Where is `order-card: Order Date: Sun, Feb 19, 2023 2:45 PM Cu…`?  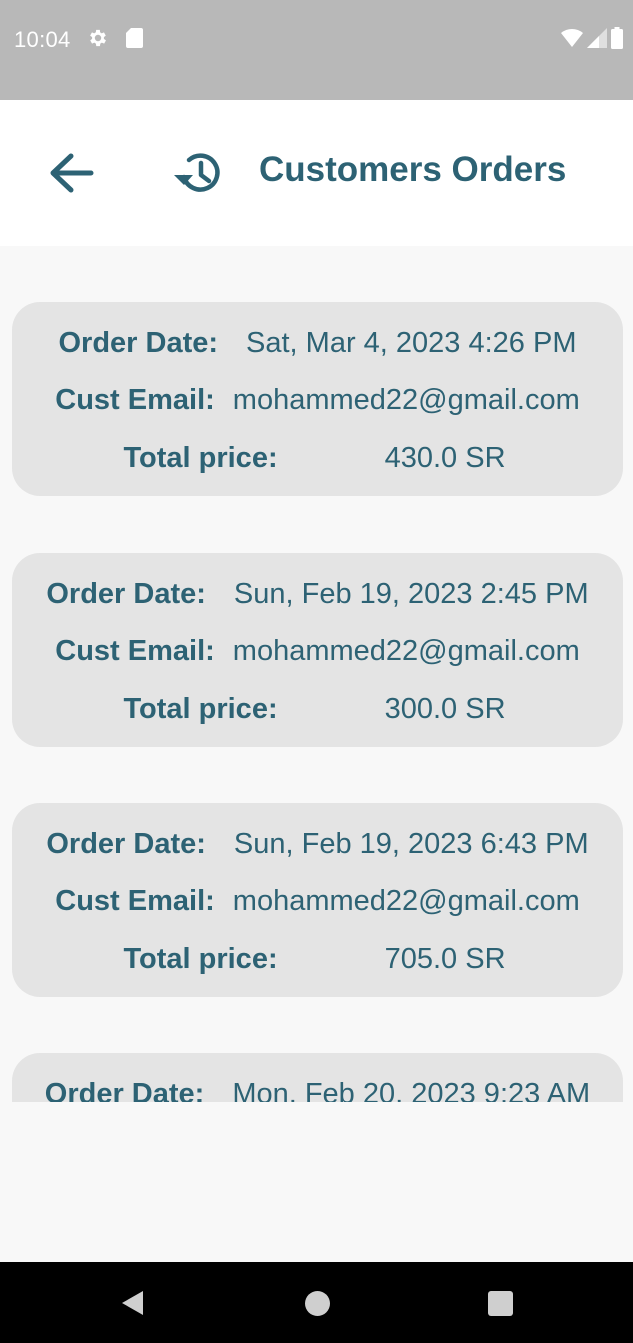 order-card: Order Date: Sun, Feb 19, 2023 2:45 PM Cu… is located at coordinates (317, 650).